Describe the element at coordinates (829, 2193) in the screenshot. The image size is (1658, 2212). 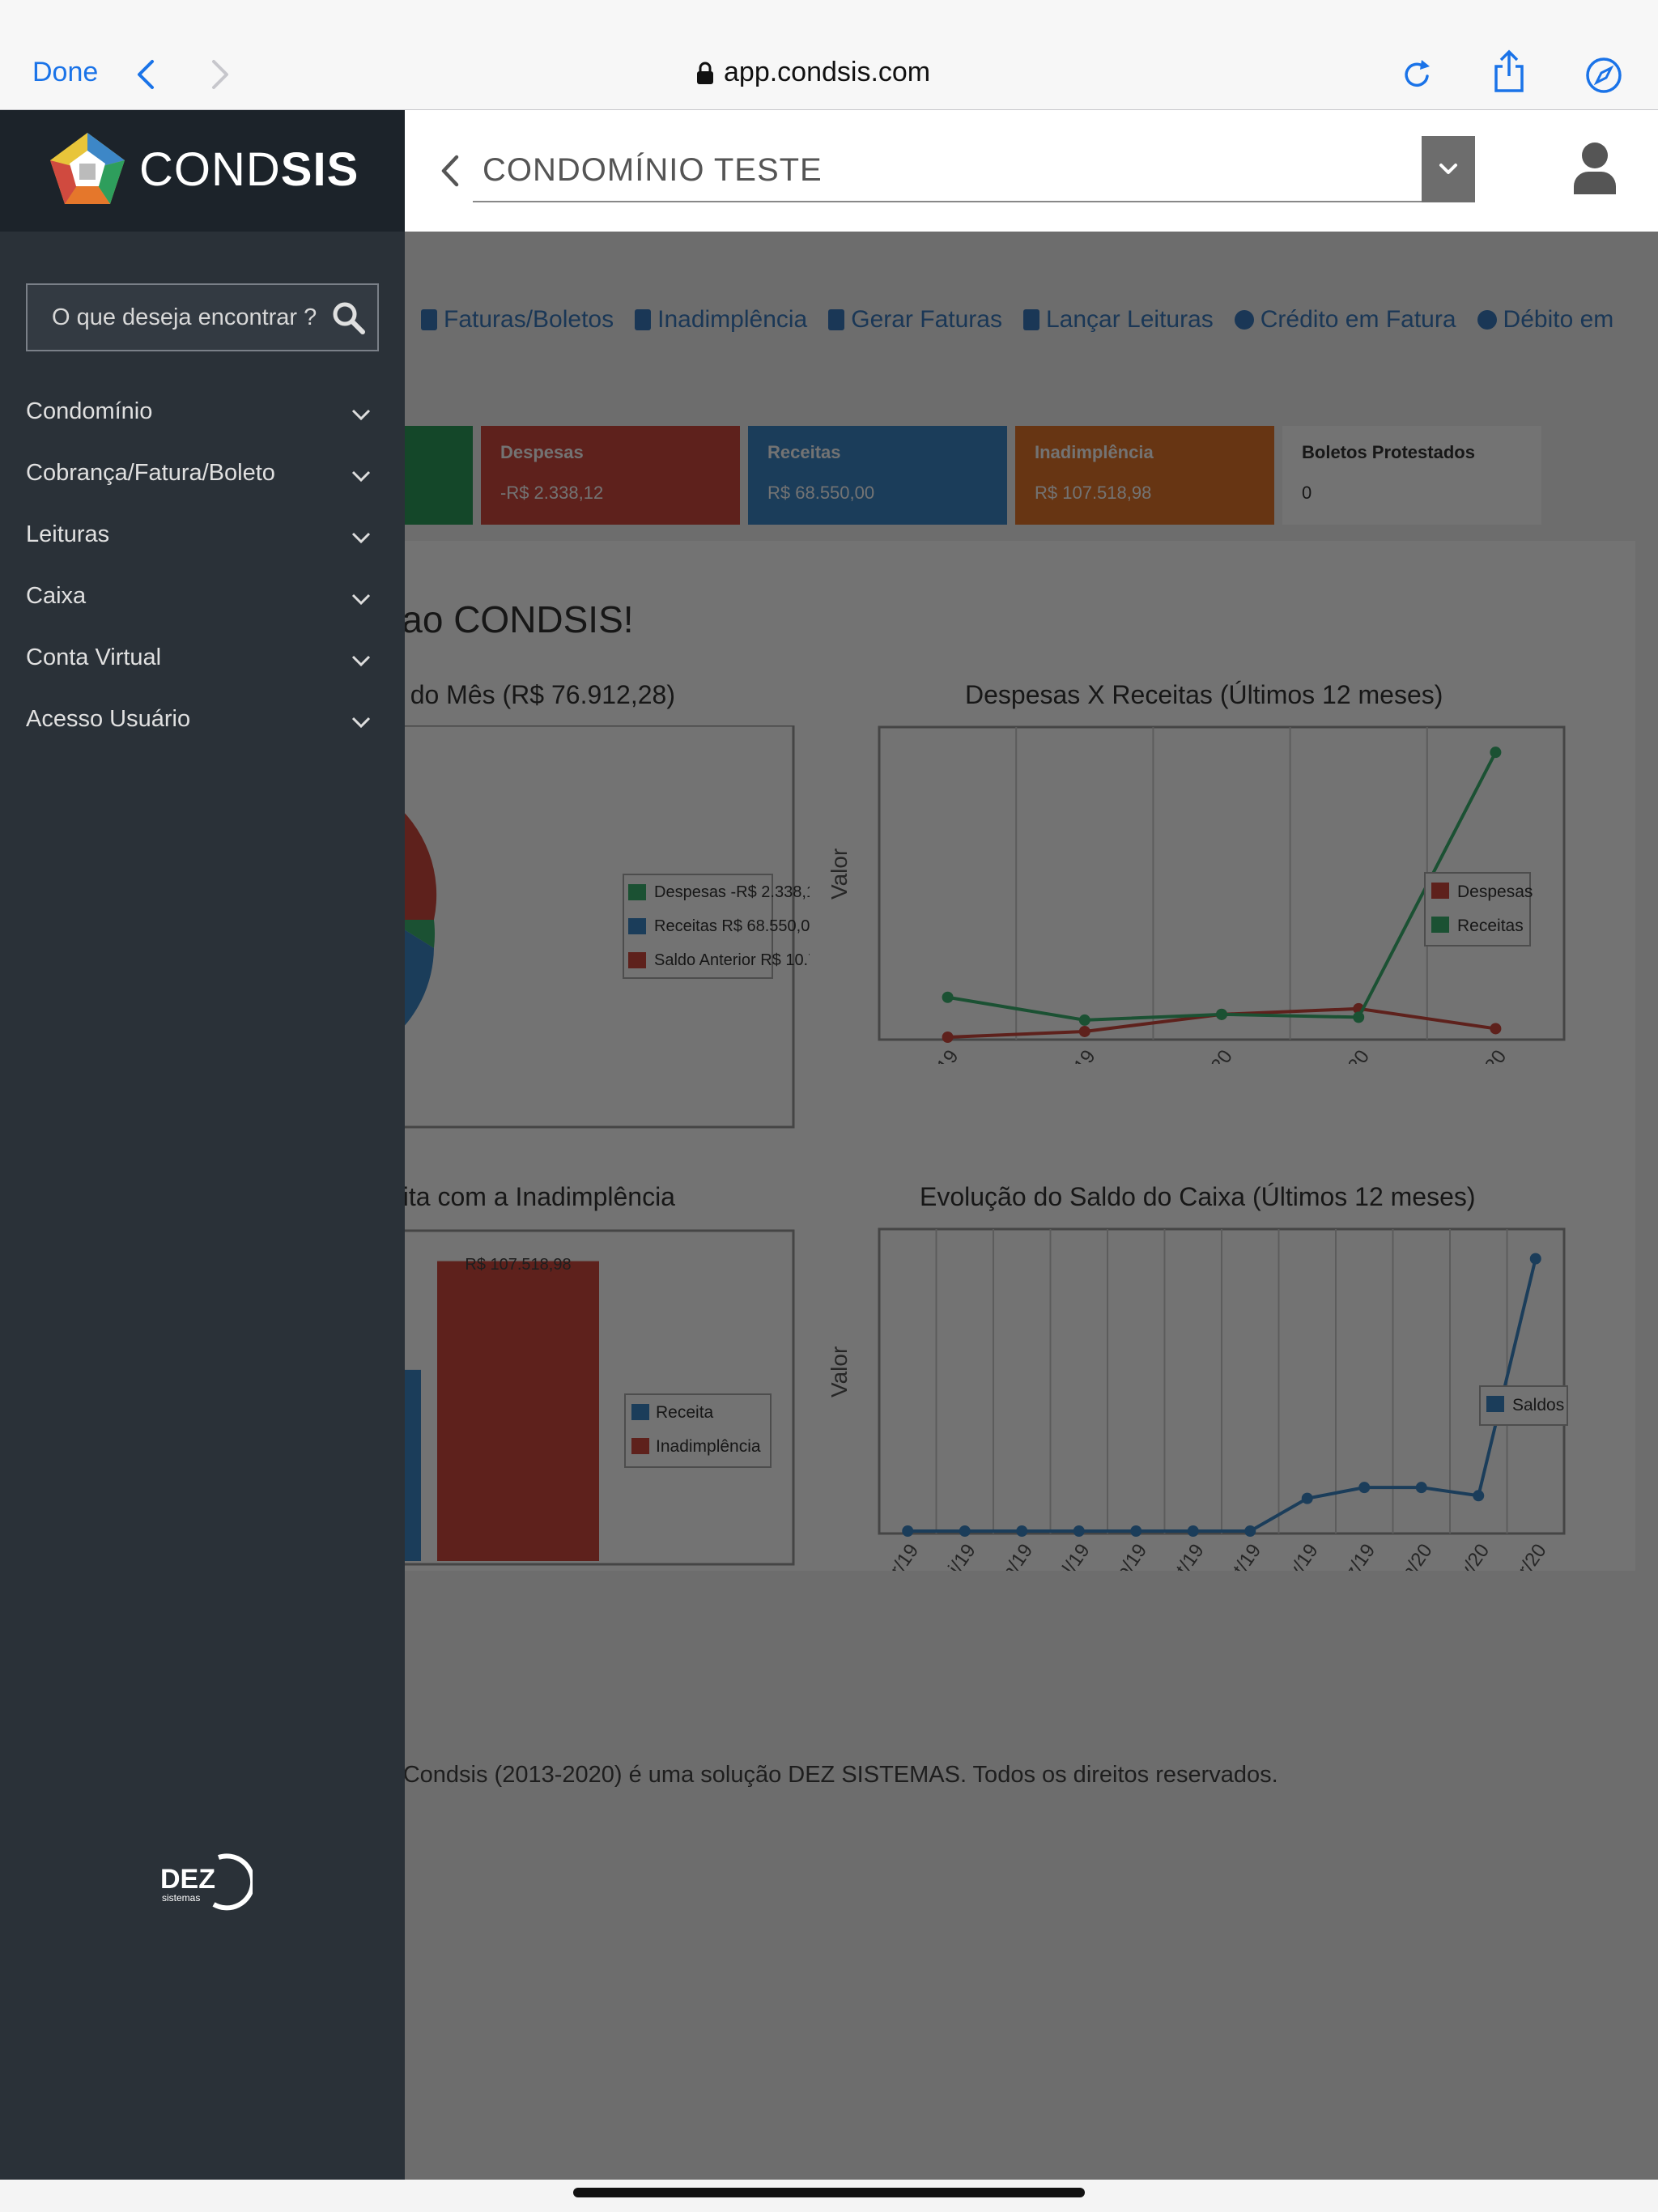
I see `home-indicator` at that location.